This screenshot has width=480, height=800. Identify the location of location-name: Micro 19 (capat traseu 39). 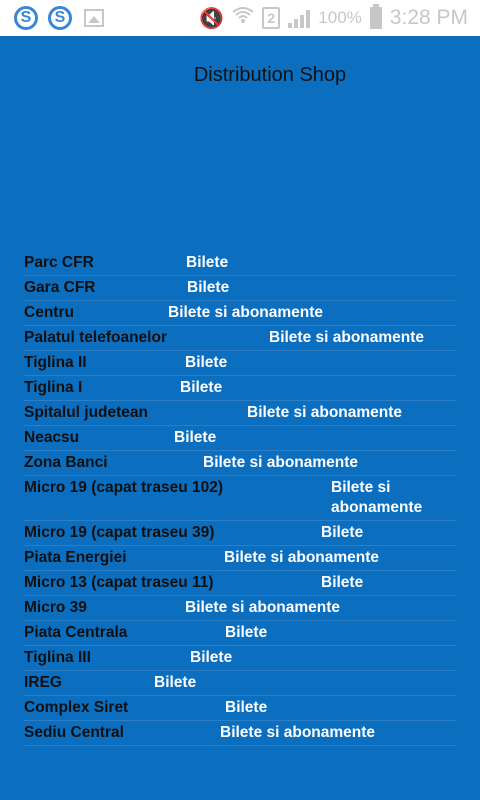
(119, 532).